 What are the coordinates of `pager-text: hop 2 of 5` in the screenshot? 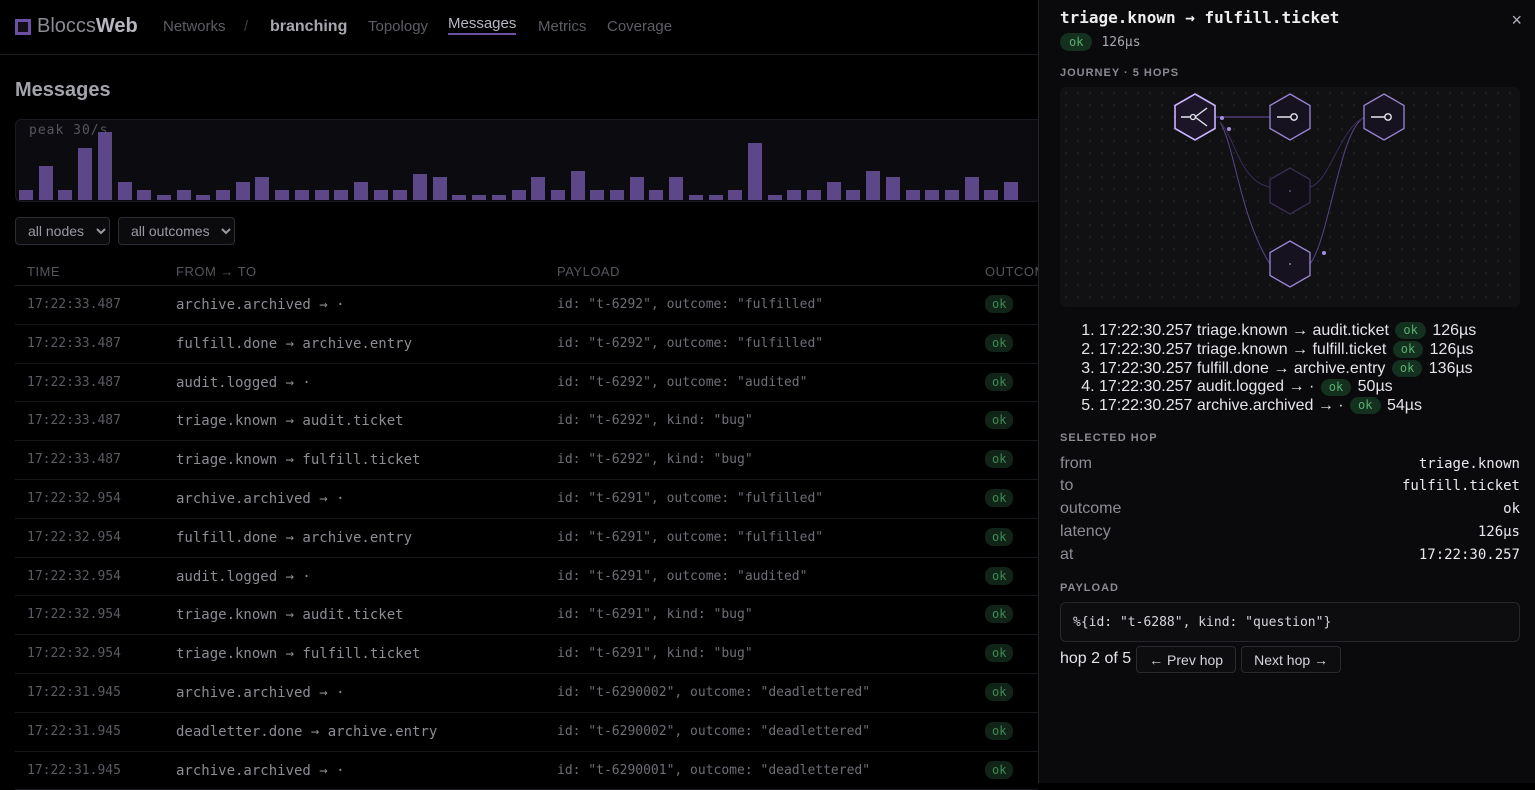 It's located at (1096, 658).